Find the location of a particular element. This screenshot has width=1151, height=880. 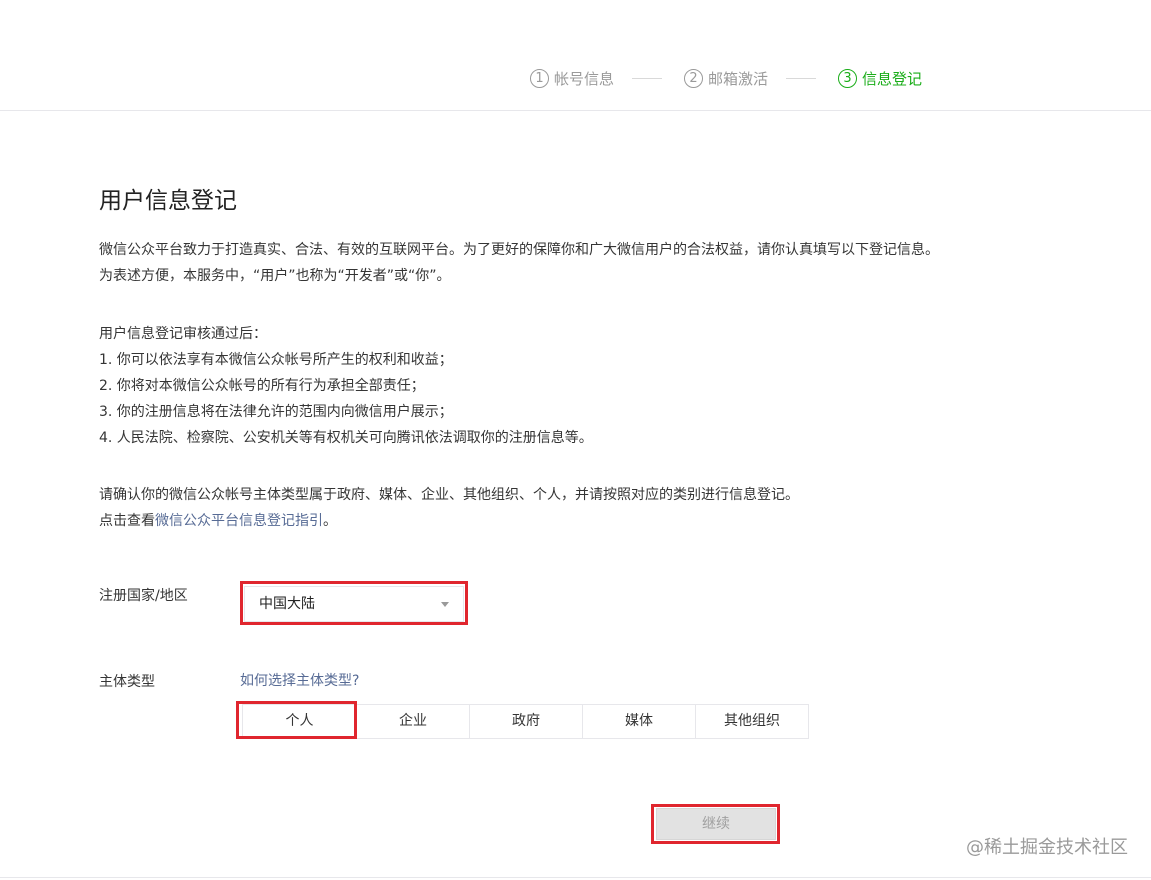

registration-guide-link: 微信公众平台信息登记指引 is located at coordinates (239, 521).